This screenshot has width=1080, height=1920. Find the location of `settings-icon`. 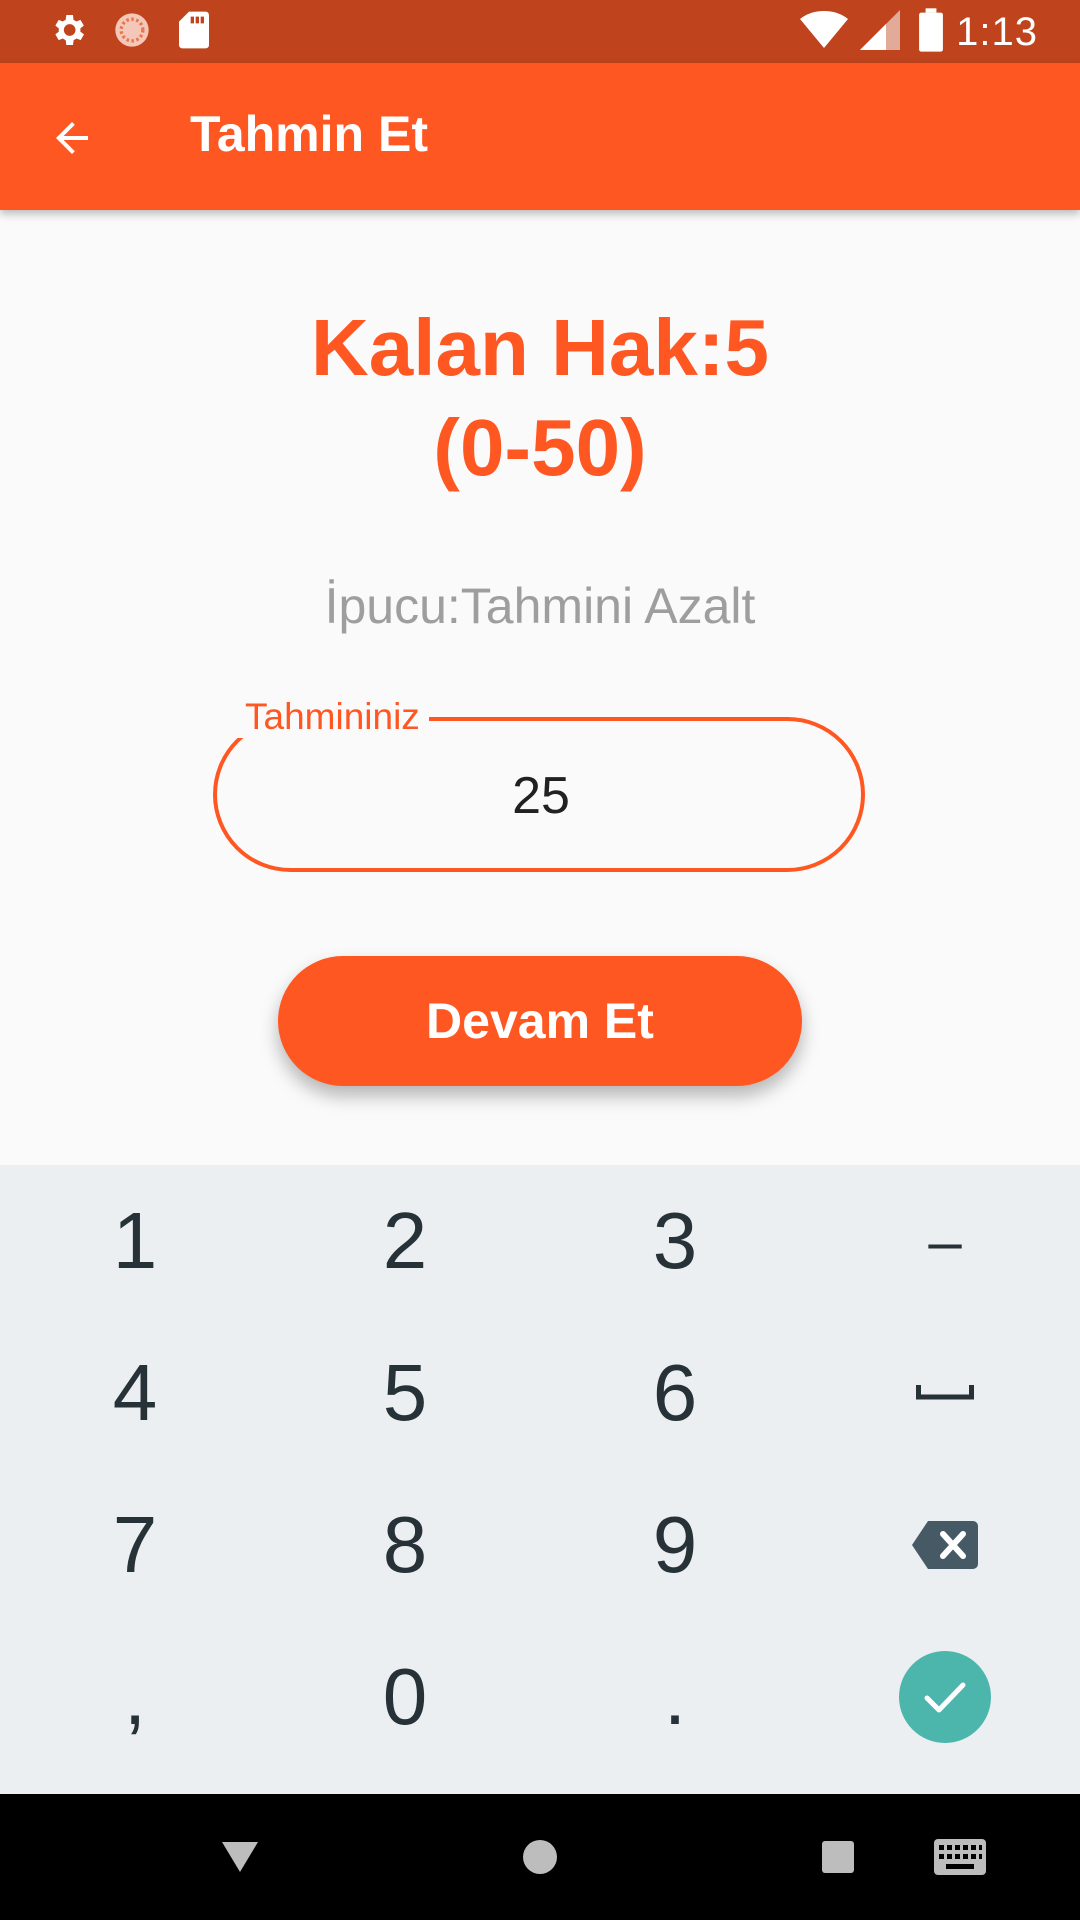

settings-icon is located at coordinates (68, 32).